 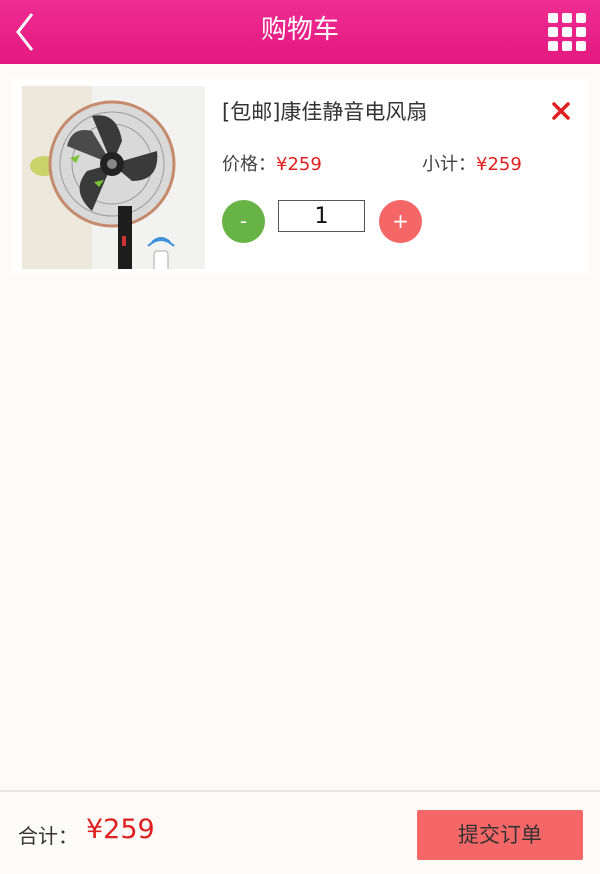 I want to click on price-info: 价格：¥259, so click(x=272, y=163).